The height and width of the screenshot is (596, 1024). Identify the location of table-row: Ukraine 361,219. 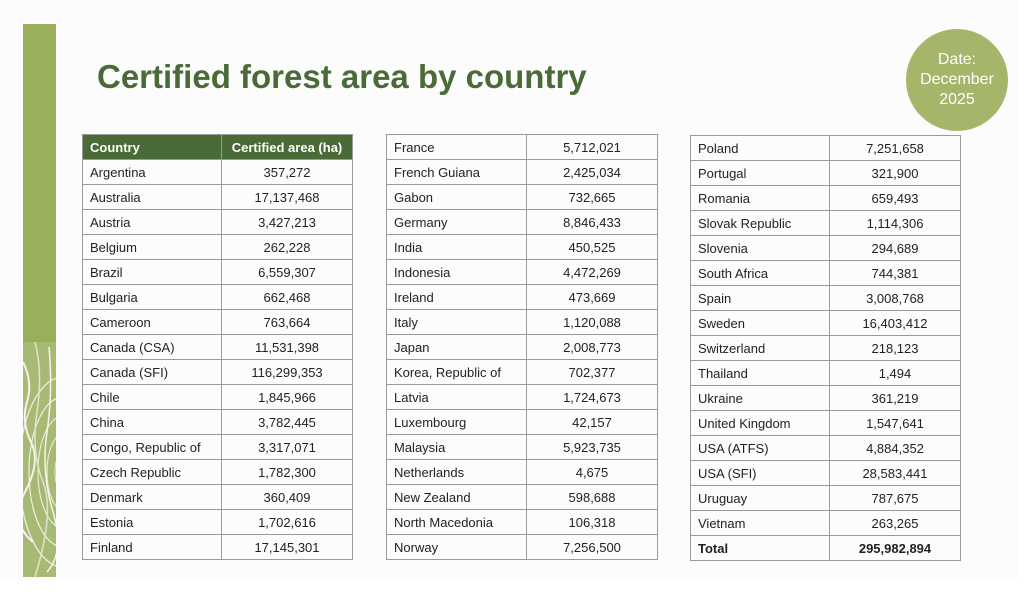
(825, 398).